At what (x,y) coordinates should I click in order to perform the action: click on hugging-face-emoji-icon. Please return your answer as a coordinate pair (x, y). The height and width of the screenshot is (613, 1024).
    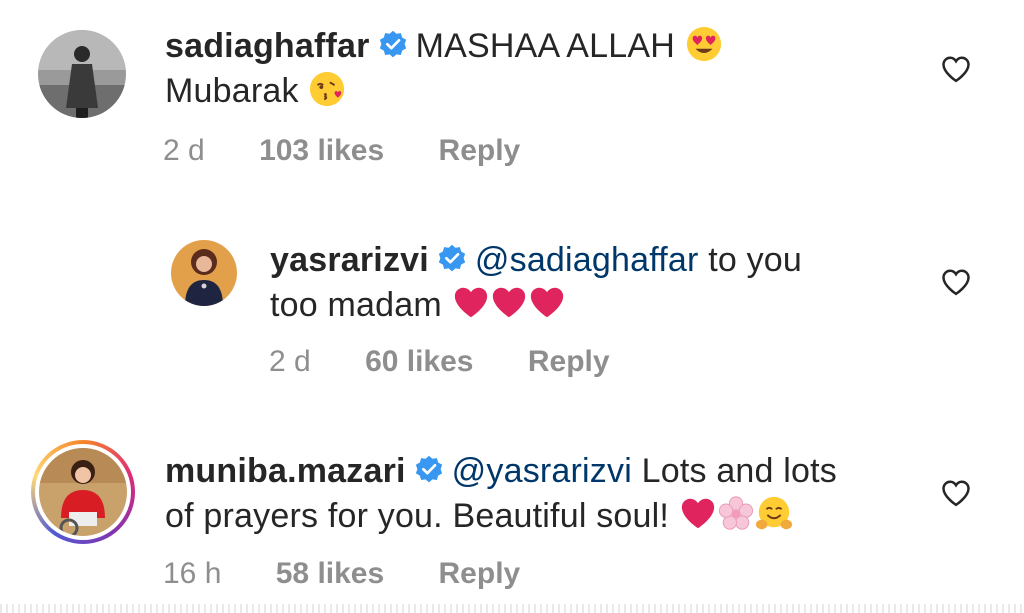
    Looking at the image, I should click on (774, 514).